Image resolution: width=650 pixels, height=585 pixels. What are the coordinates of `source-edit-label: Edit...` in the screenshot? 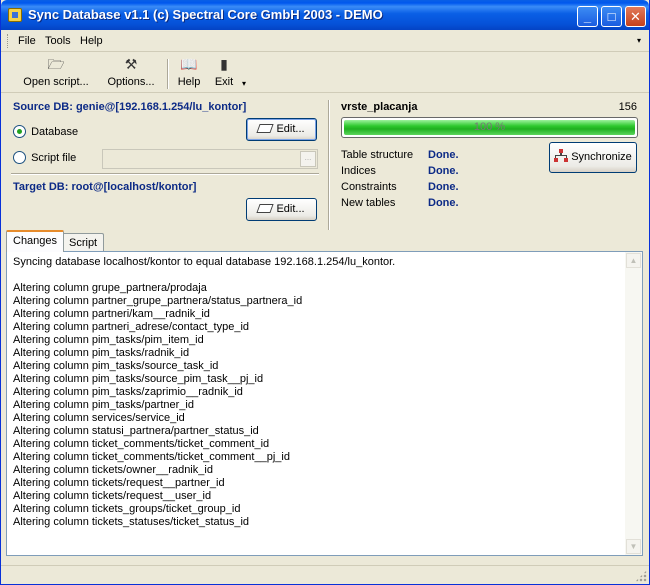 It's located at (290, 129).